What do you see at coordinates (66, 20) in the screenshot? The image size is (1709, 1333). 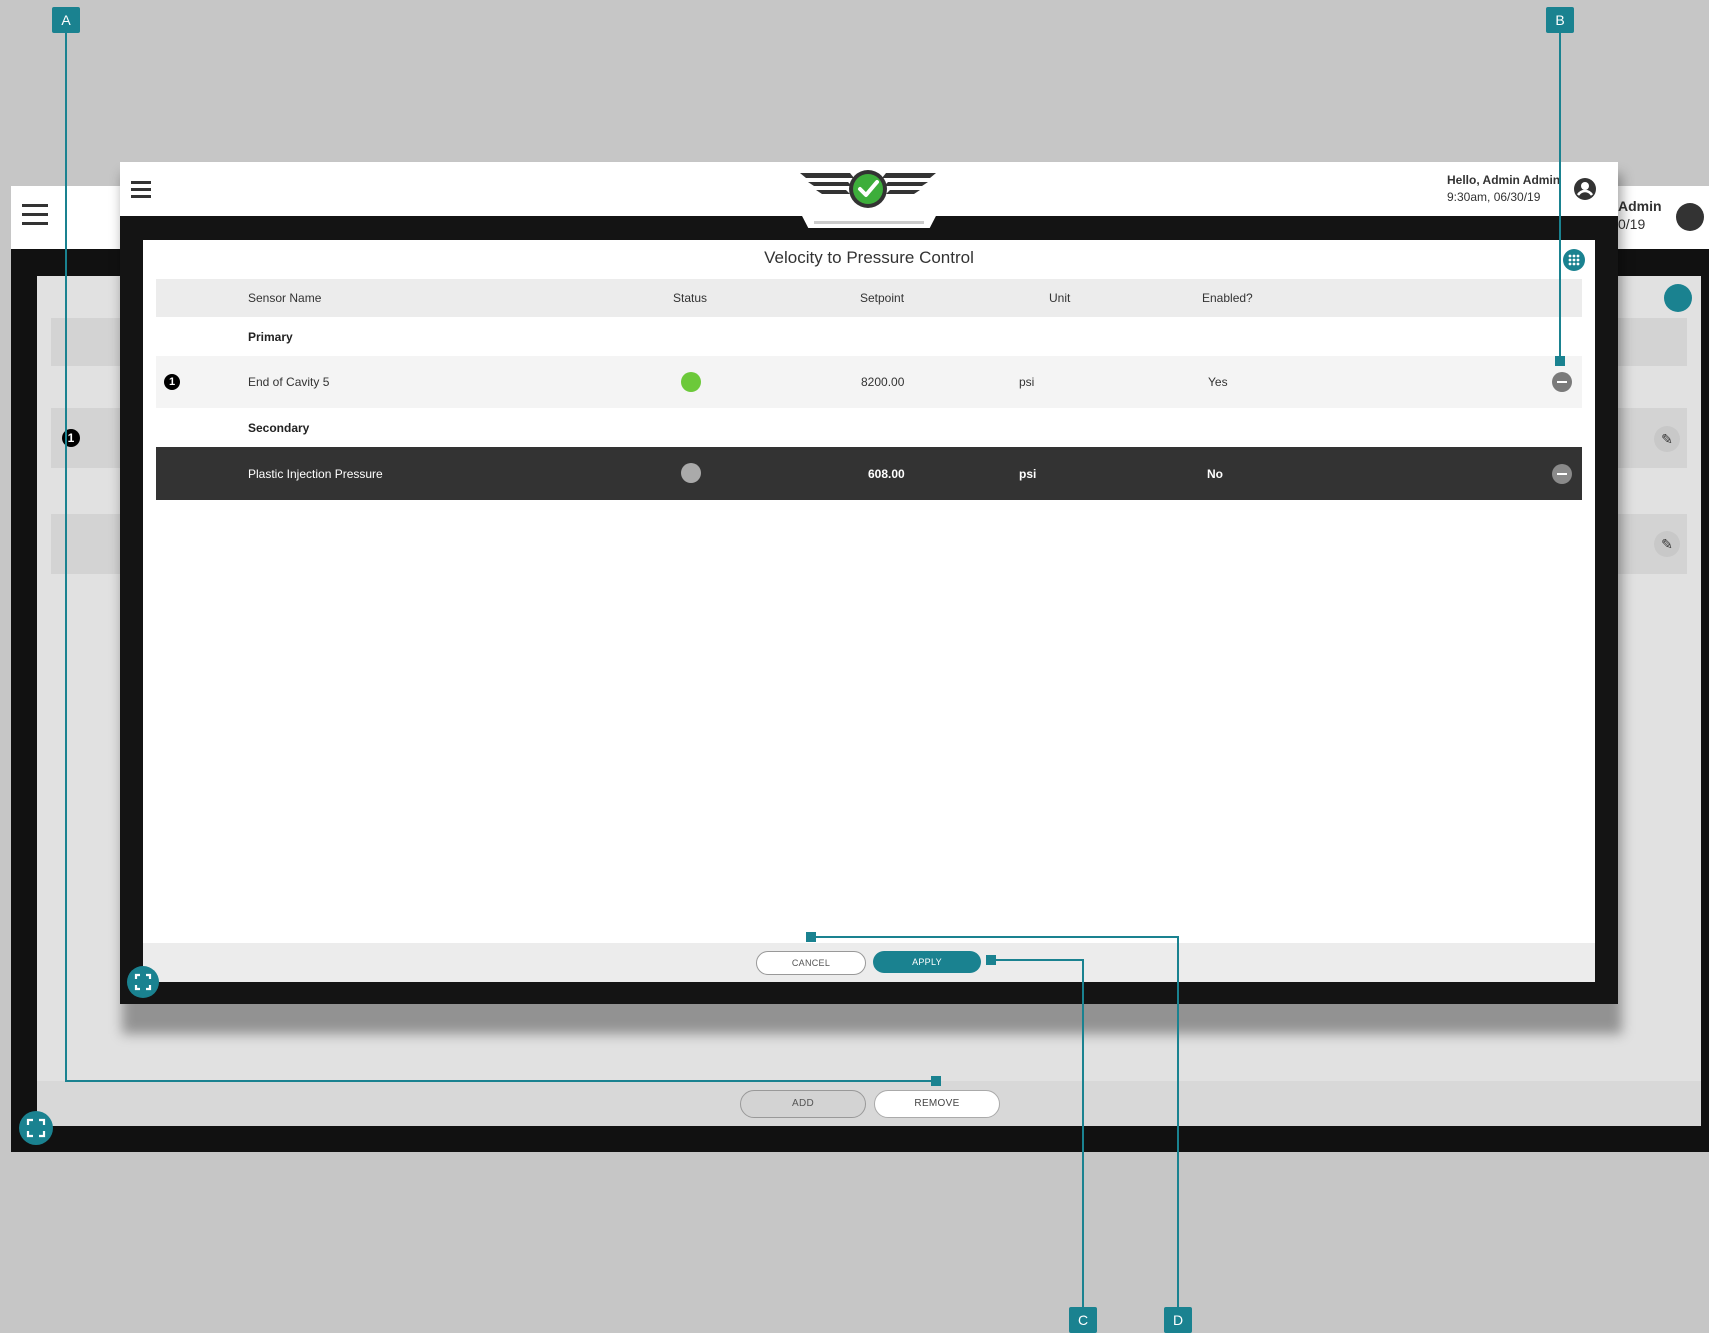 I see `callout-label-a: A` at bounding box center [66, 20].